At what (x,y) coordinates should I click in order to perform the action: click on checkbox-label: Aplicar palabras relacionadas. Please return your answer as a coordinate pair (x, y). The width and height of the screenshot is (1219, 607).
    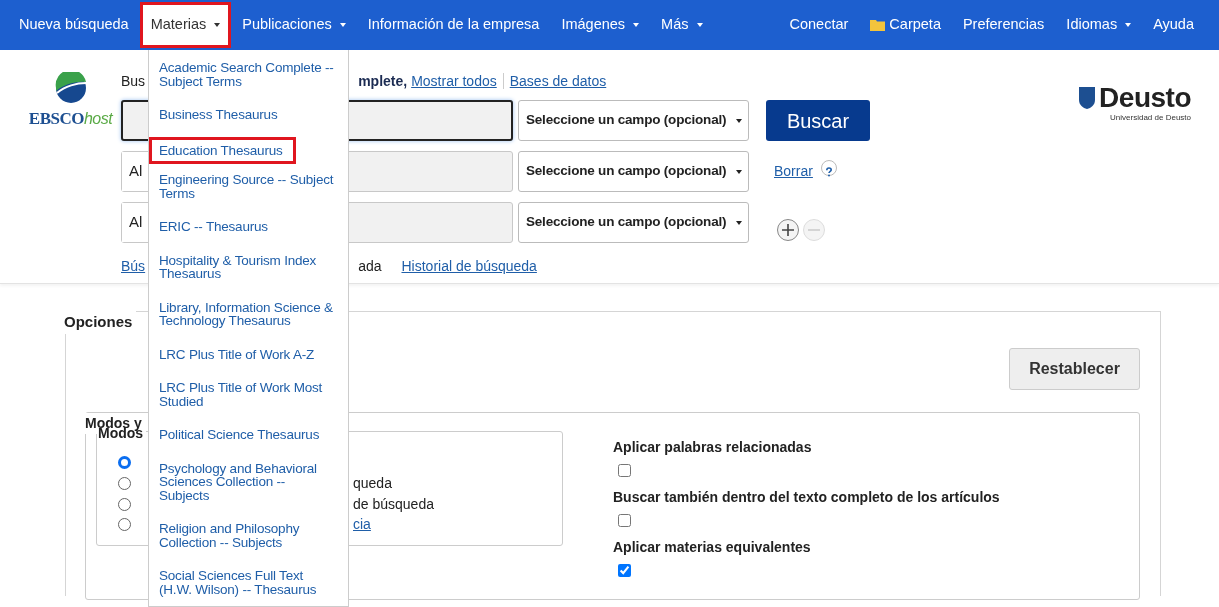
    Looking at the image, I should click on (713, 447).